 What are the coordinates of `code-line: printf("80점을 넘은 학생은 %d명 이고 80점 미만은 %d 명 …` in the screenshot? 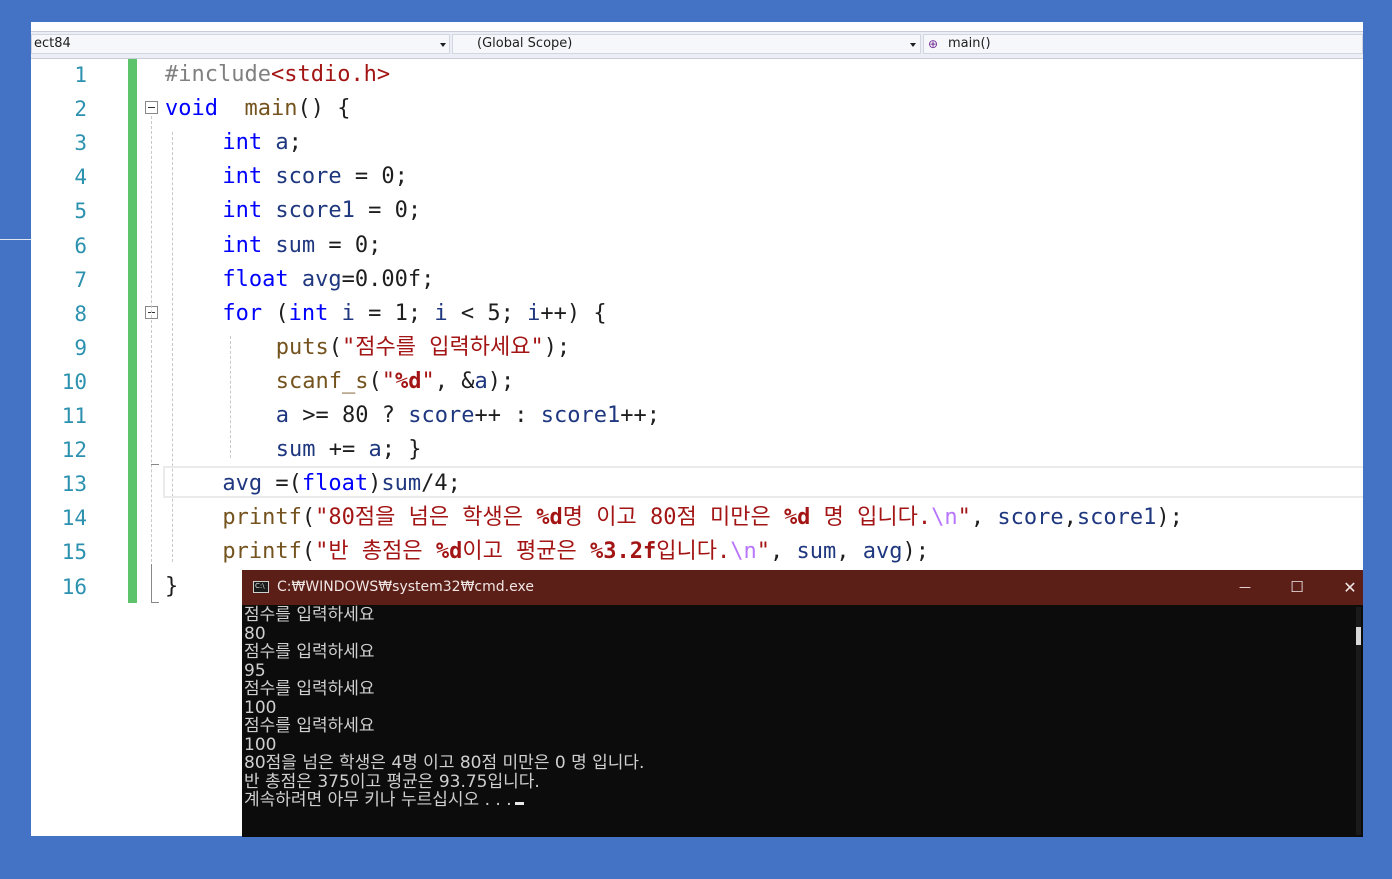 It's located at (702, 518).